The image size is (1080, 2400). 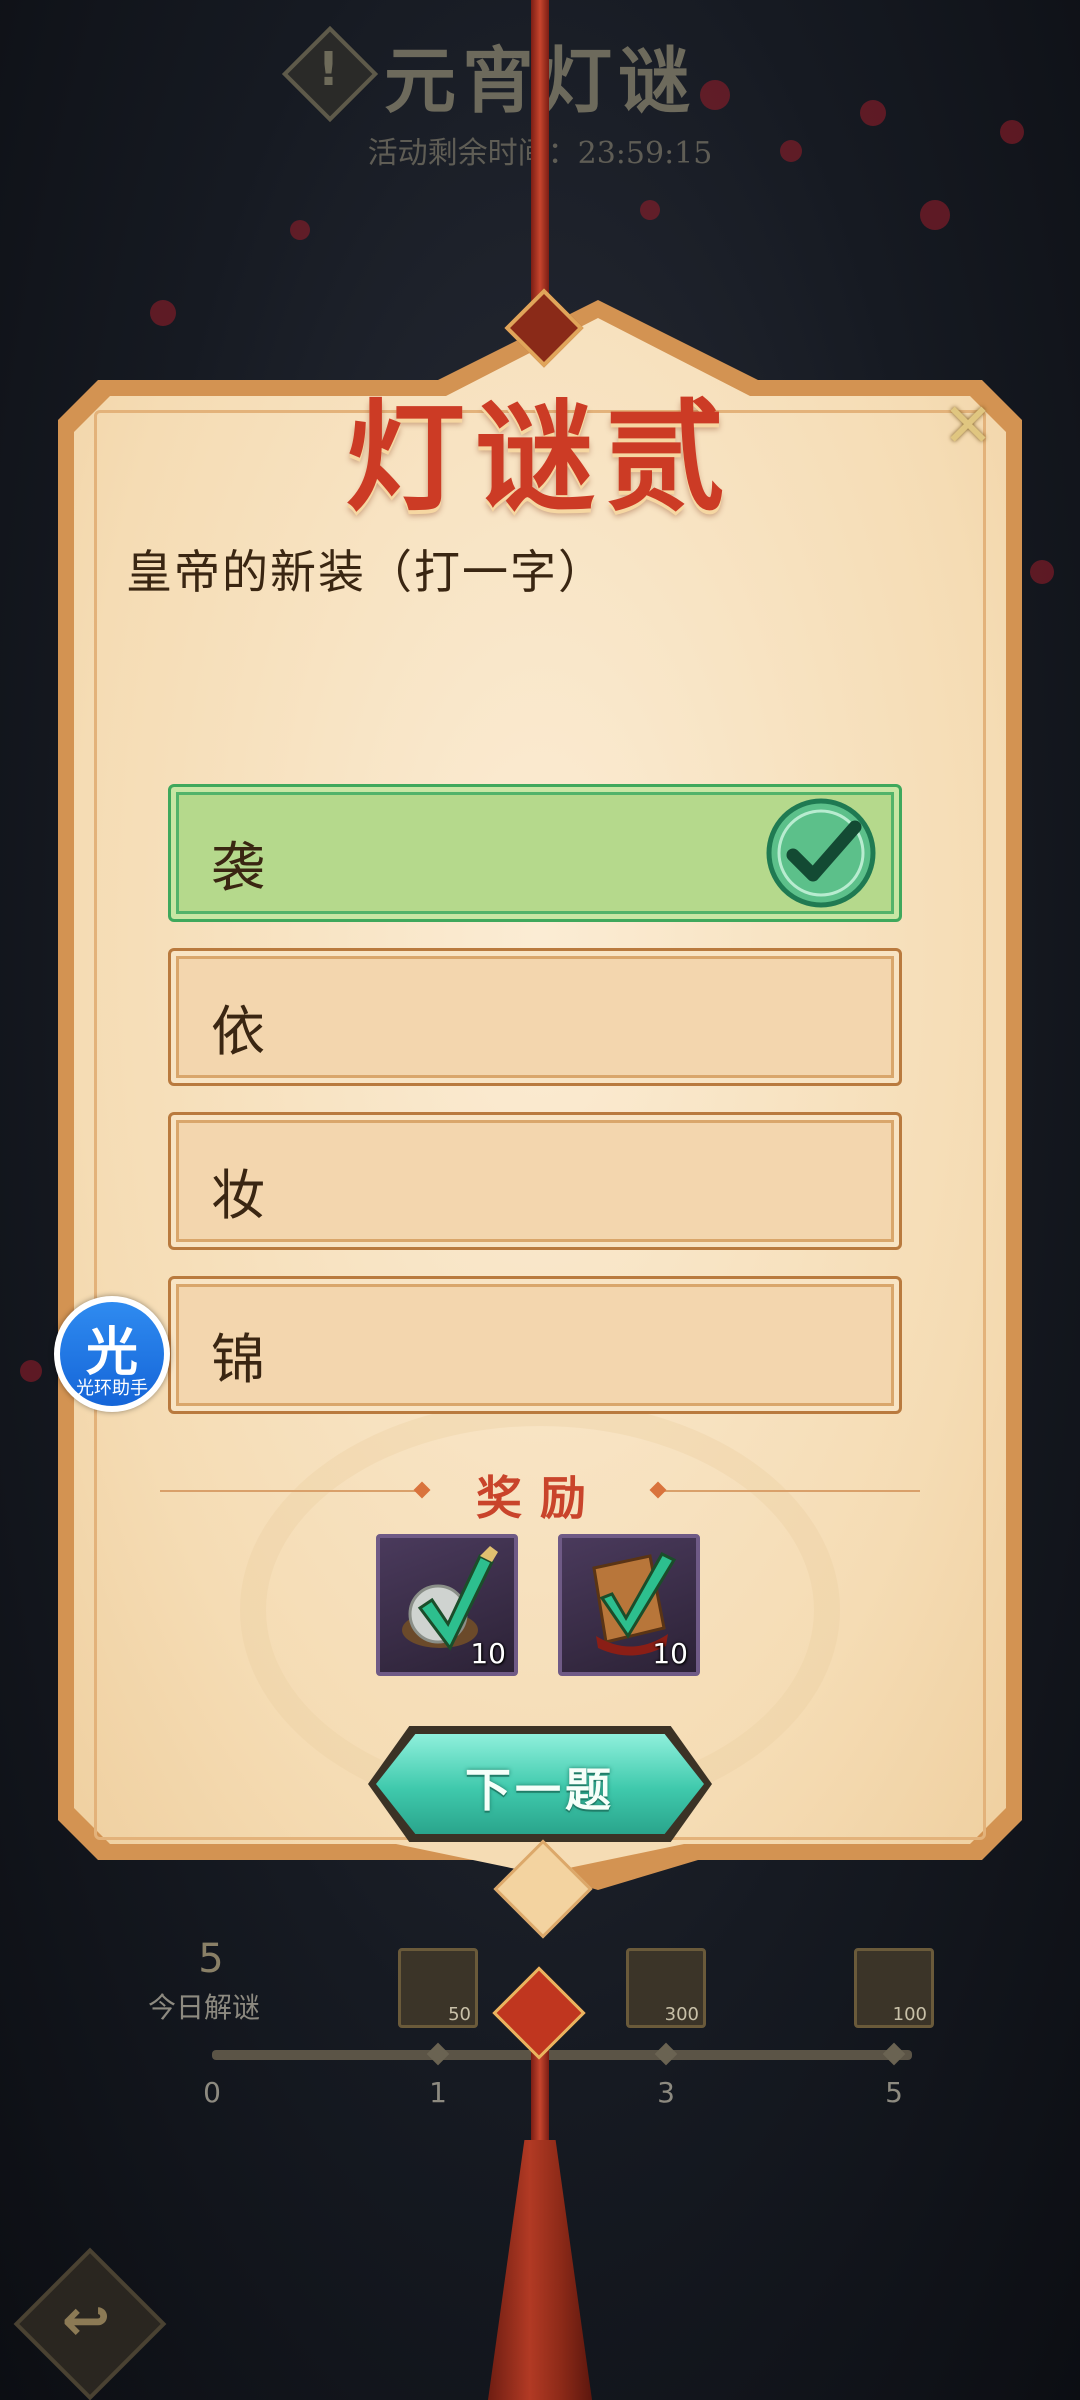 I want to click on option-label: 依, so click(x=238, y=1031).